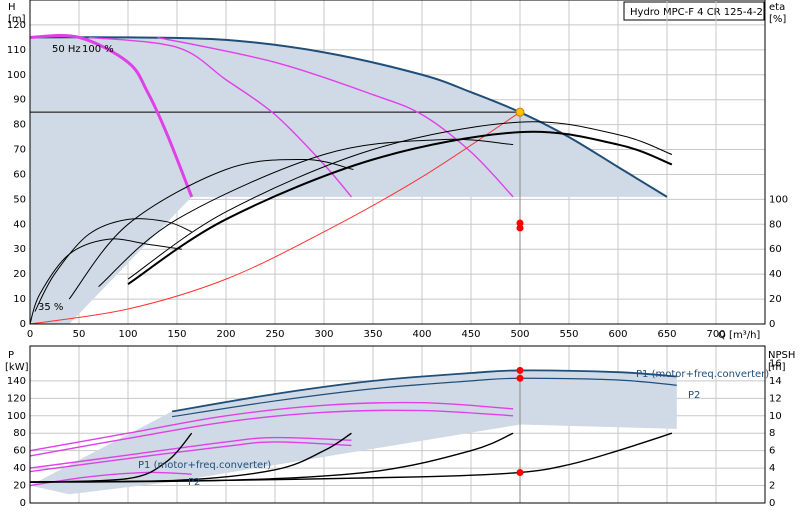 This screenshot has width=800, height=520. Describe the element at coordinates (204, 465) in the screenshot. I see `p1-left-label: P1 (motor+freq.converter)` at that location.